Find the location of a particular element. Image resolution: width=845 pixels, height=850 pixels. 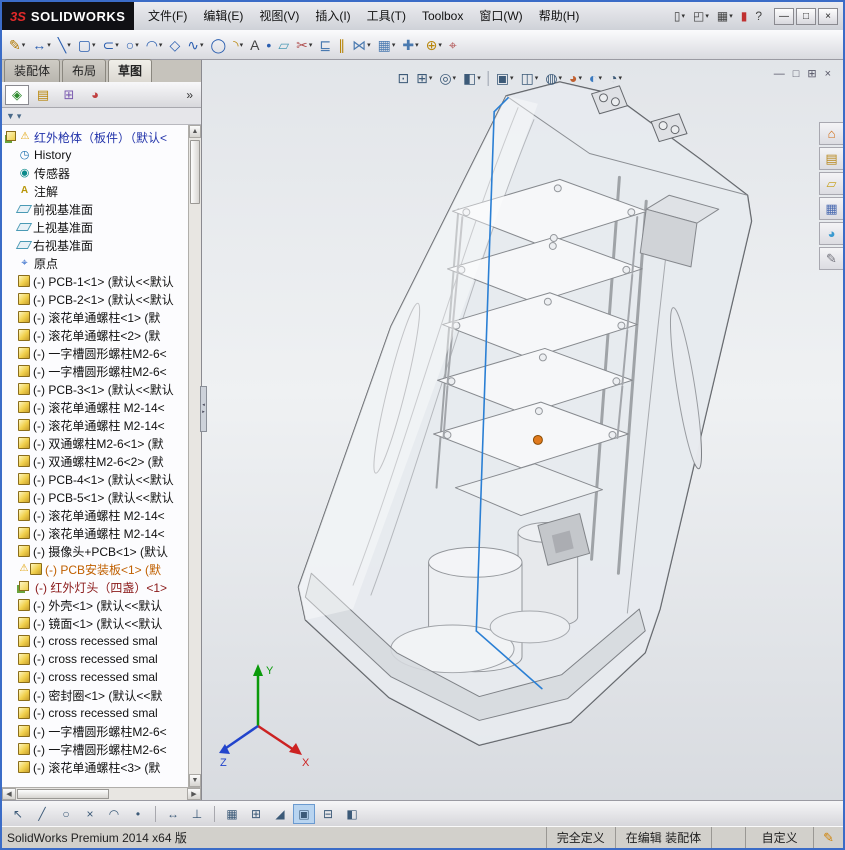

tab-sketch: 草图 is located at coordinates (130, 70).